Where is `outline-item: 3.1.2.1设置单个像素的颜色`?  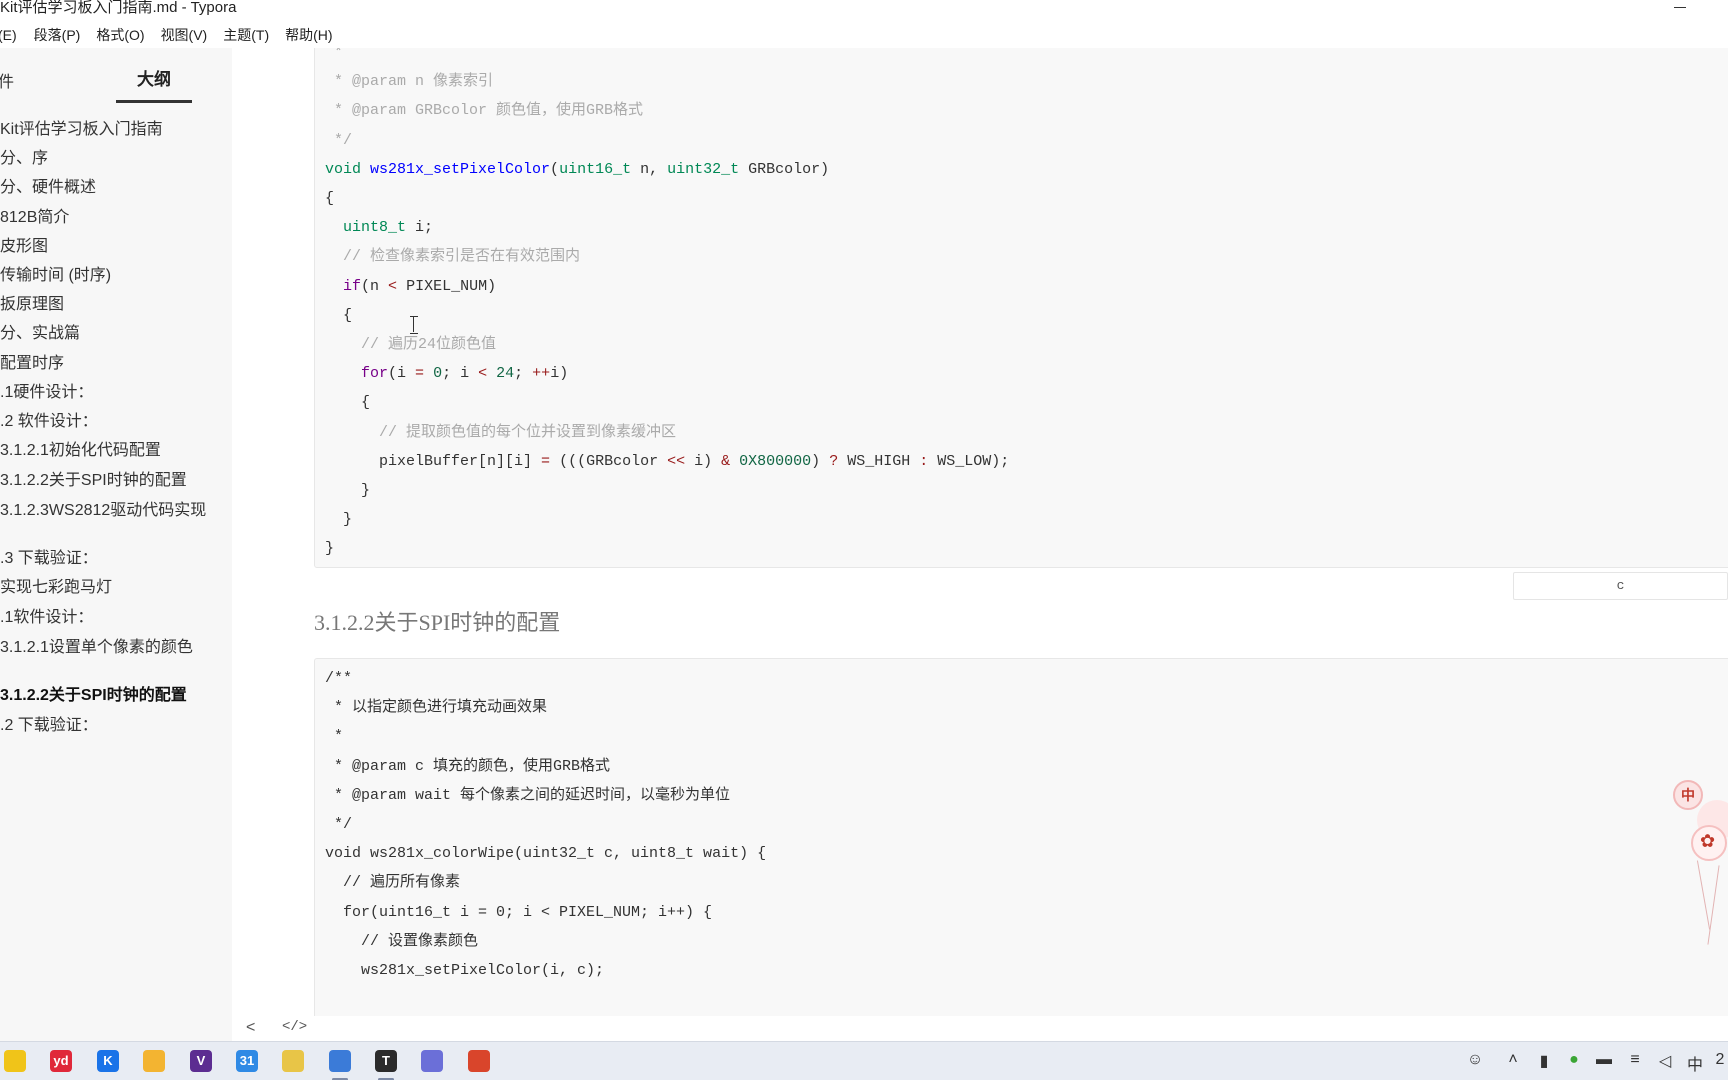
outline-item: 3.1.2.1设置单个像素的颜色 is located at coordinates (106, 647).